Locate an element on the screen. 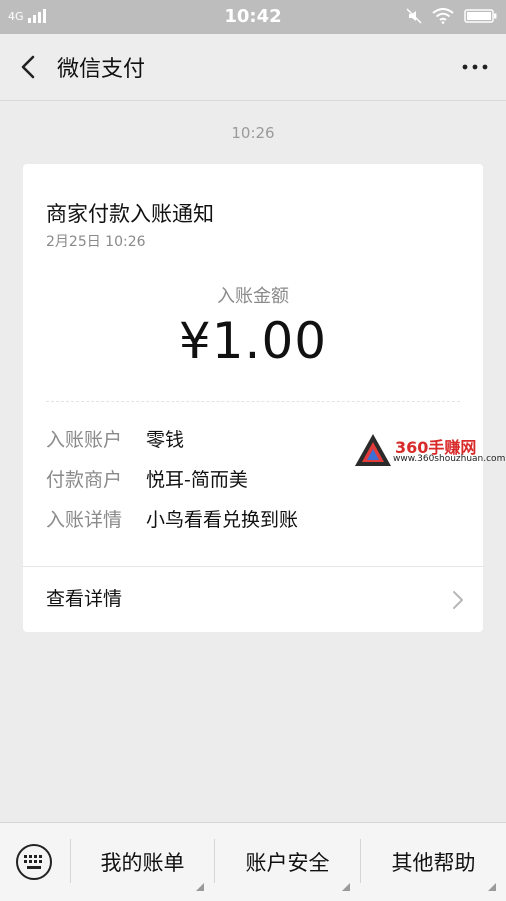  watermark-logo-icon is located at coordinates (373, 450).